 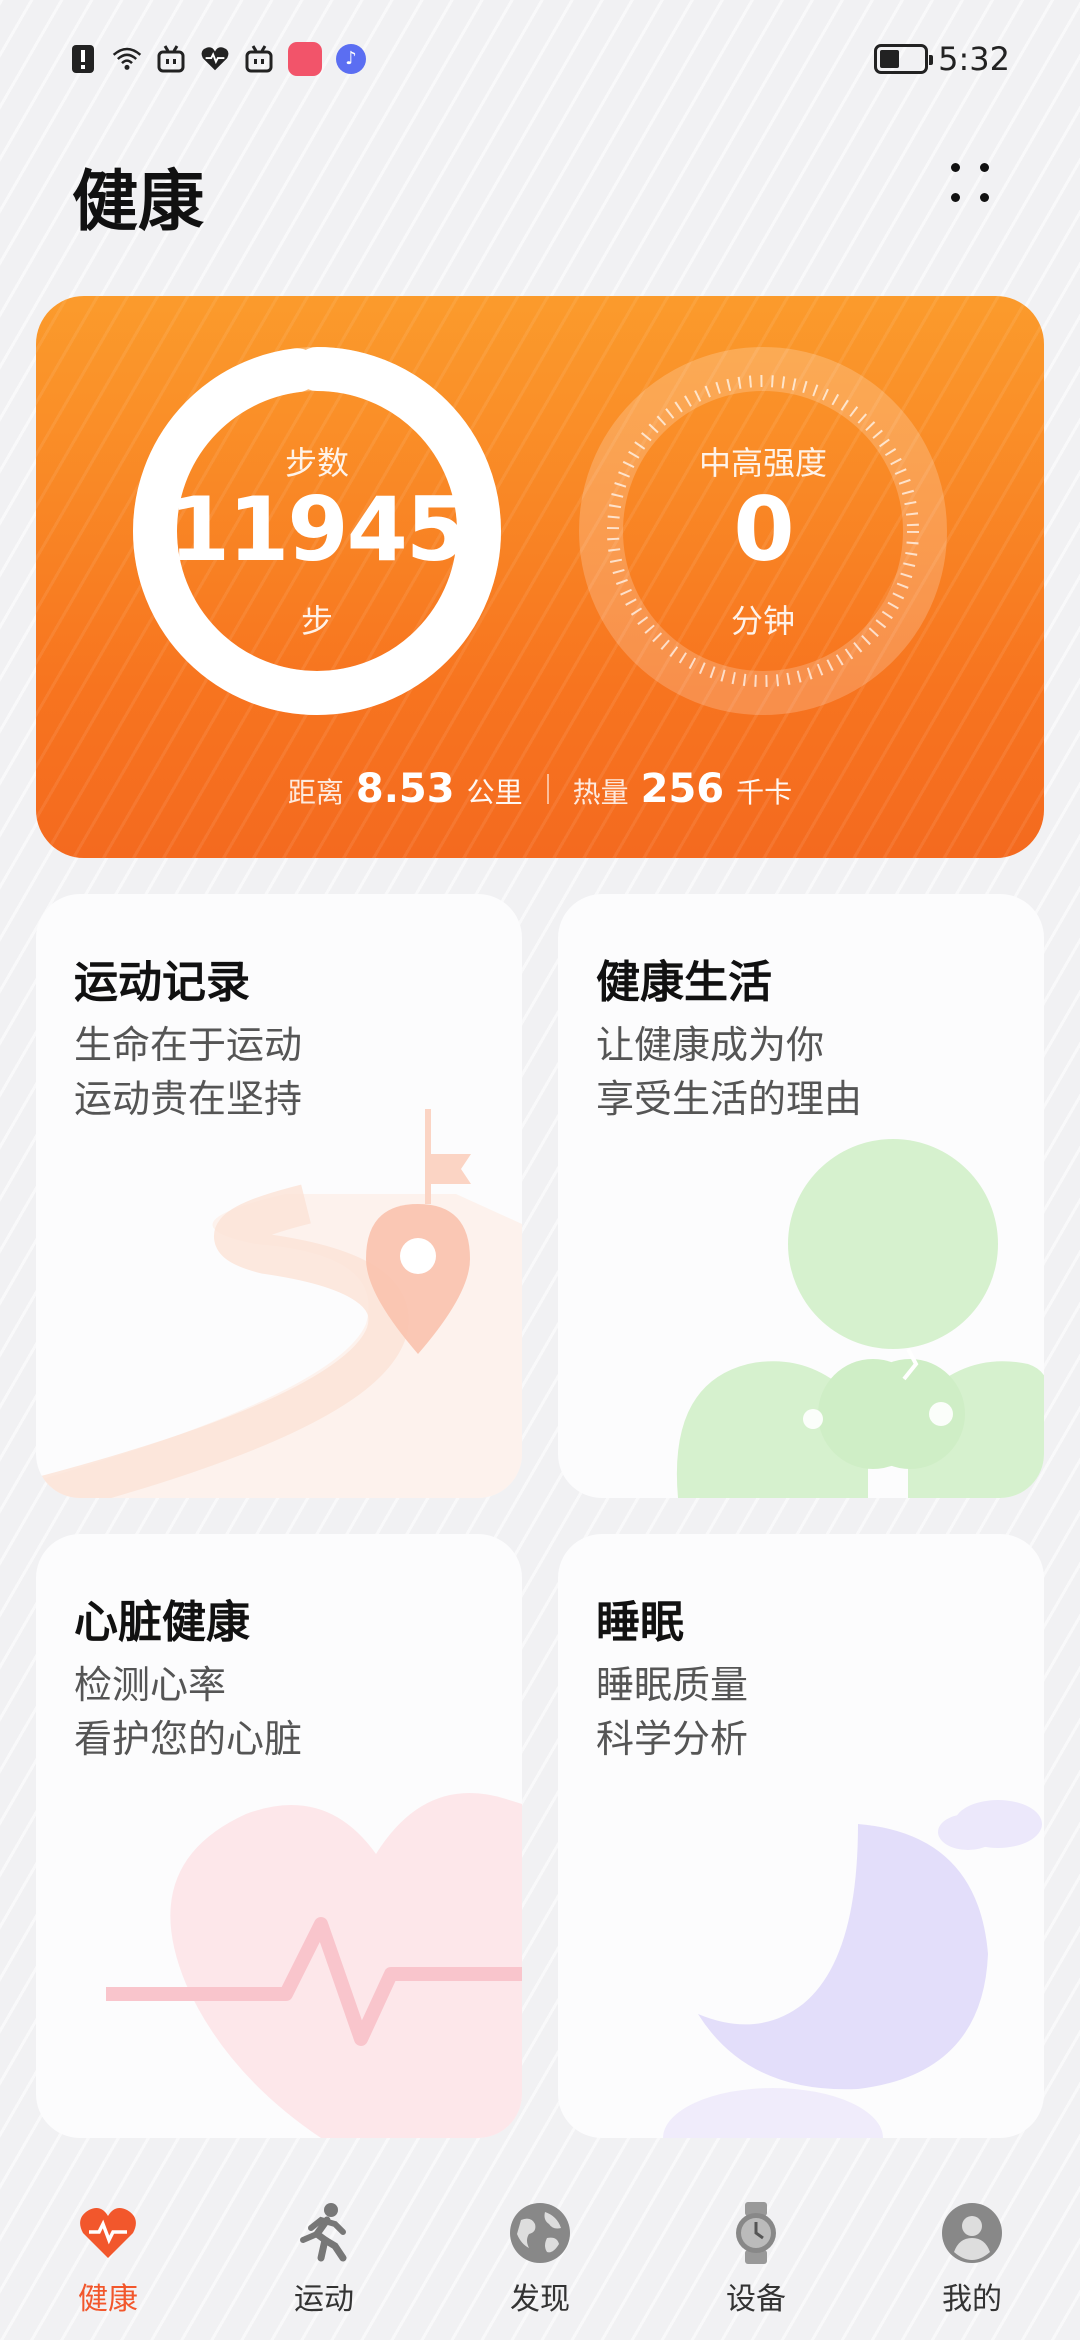 I want to click on intensity-value: 0, so click(x=763, y=529).